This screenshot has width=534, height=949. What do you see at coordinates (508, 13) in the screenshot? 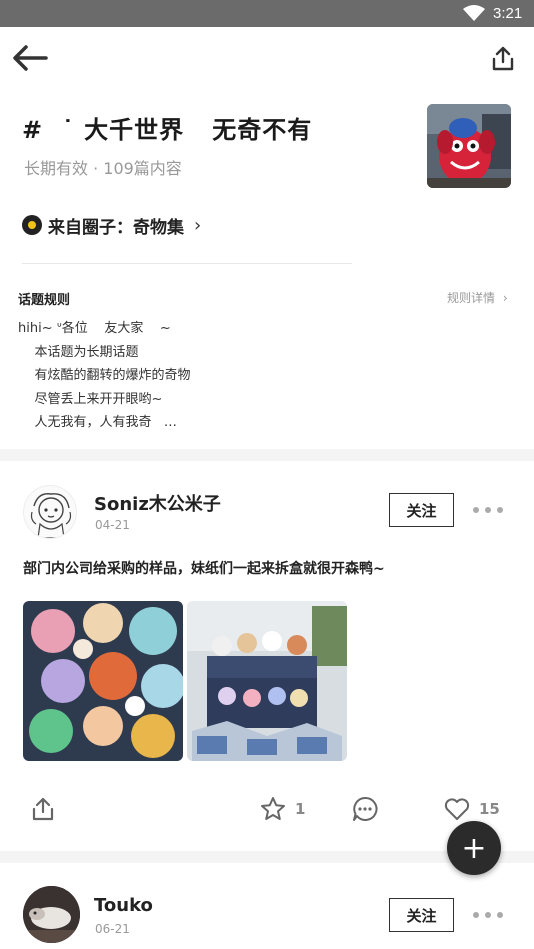
I see `status-time: 3:21` at bounding box center [508, 13].